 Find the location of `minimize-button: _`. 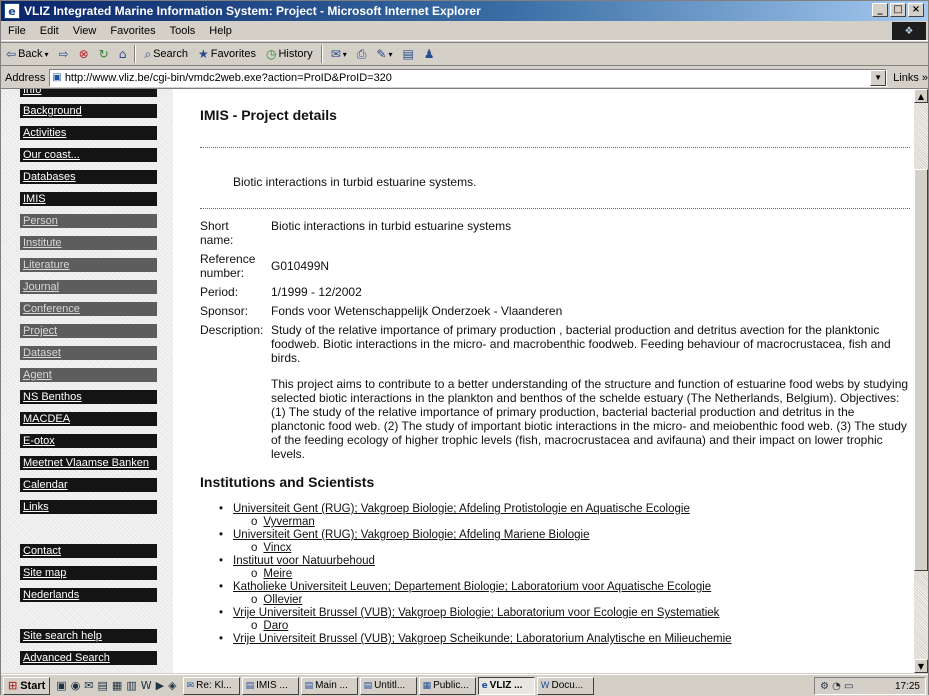

minimize-button: _ is located at coordinates (880, 10).